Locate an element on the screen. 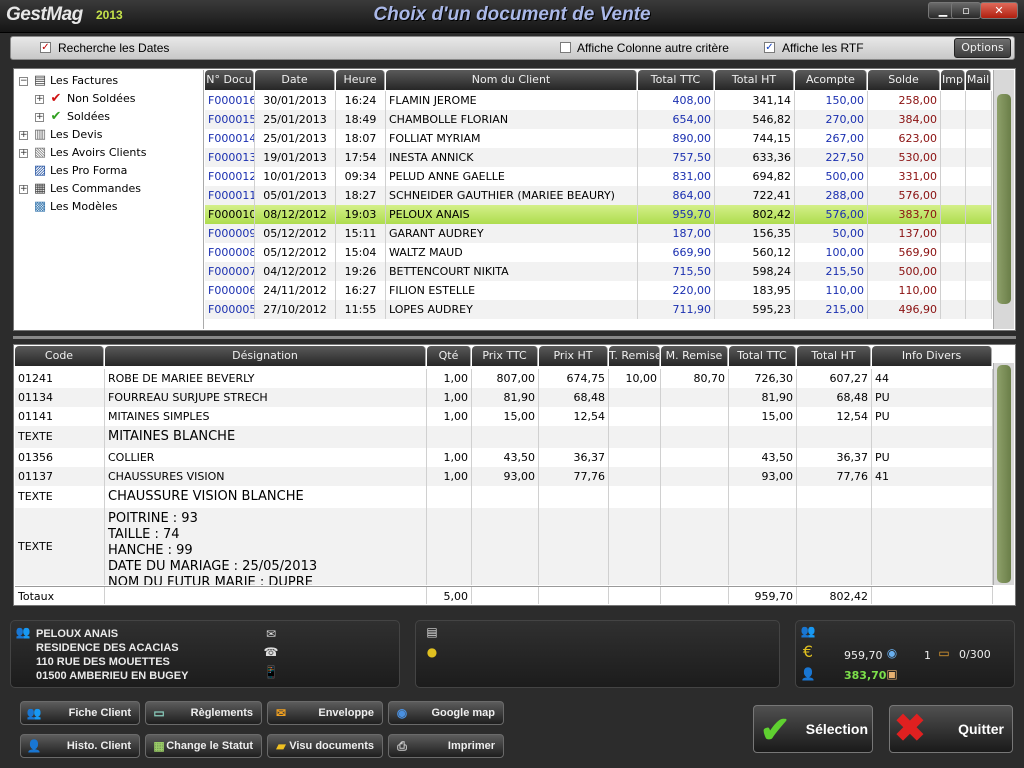 This screenshot has height=768, width=1024. cell-date: 24/11/2012 is located at coordinates (295, 290).